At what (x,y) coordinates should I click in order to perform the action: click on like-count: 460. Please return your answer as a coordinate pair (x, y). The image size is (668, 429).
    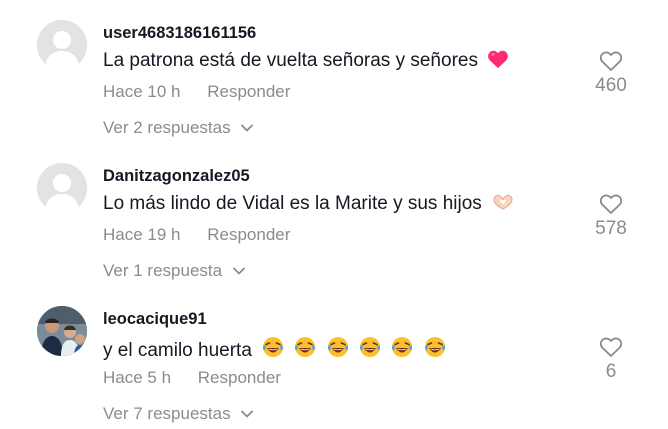
    Looking at the image, I should click on (611, 85).